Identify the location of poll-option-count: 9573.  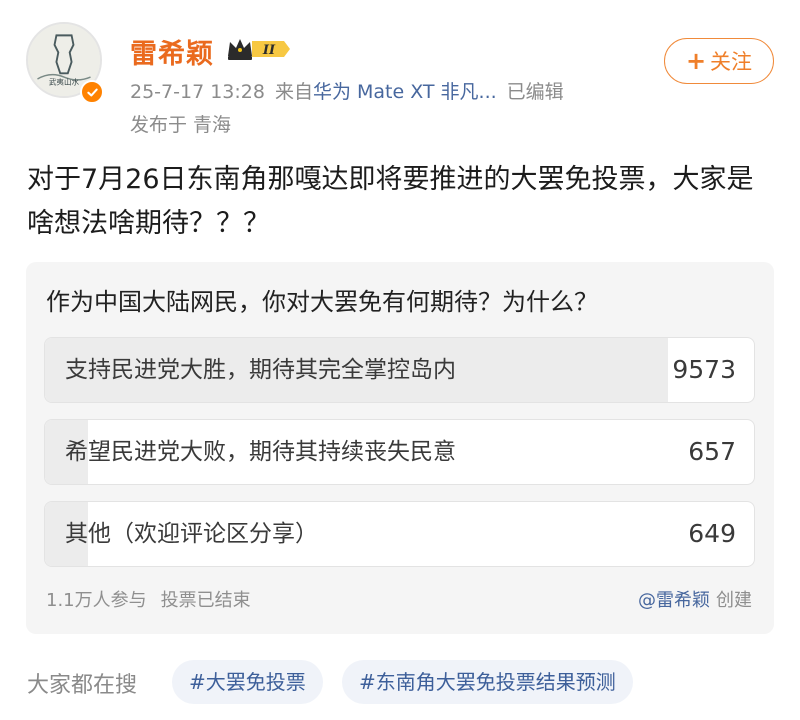
(704, 369).